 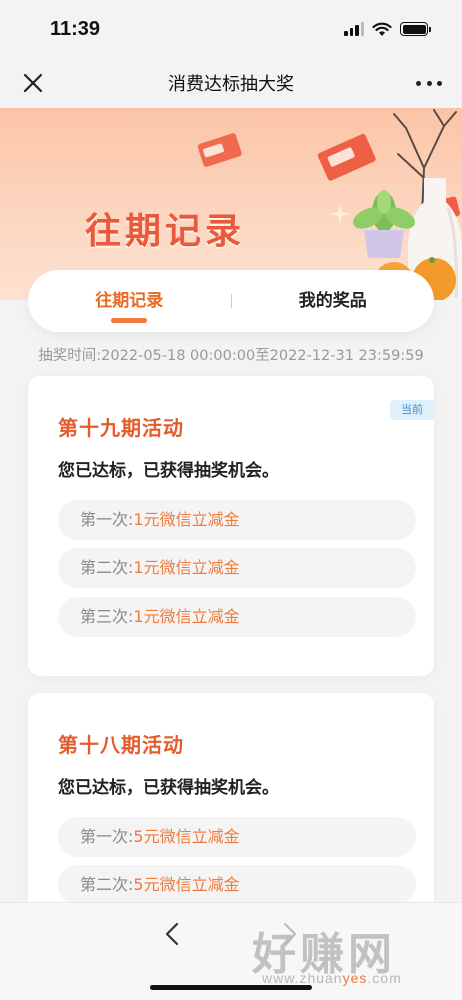 I want to click on prize-row: 第二次:1元微信立减金, so click(x=237, y=568).